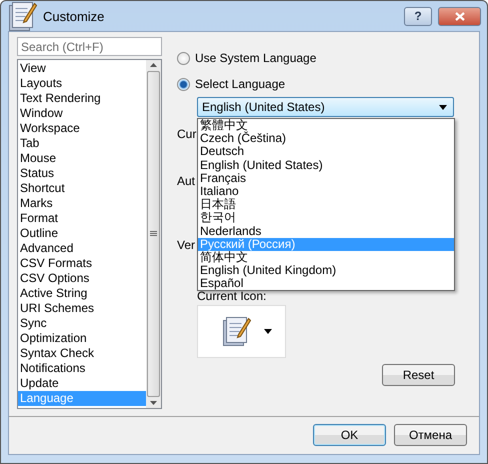 This screenshot has height=464, width=488. What do you see at coordinates (82, 248) in the screenshot?
I see `category-item: Advanced` at bounding box center [82, 248].